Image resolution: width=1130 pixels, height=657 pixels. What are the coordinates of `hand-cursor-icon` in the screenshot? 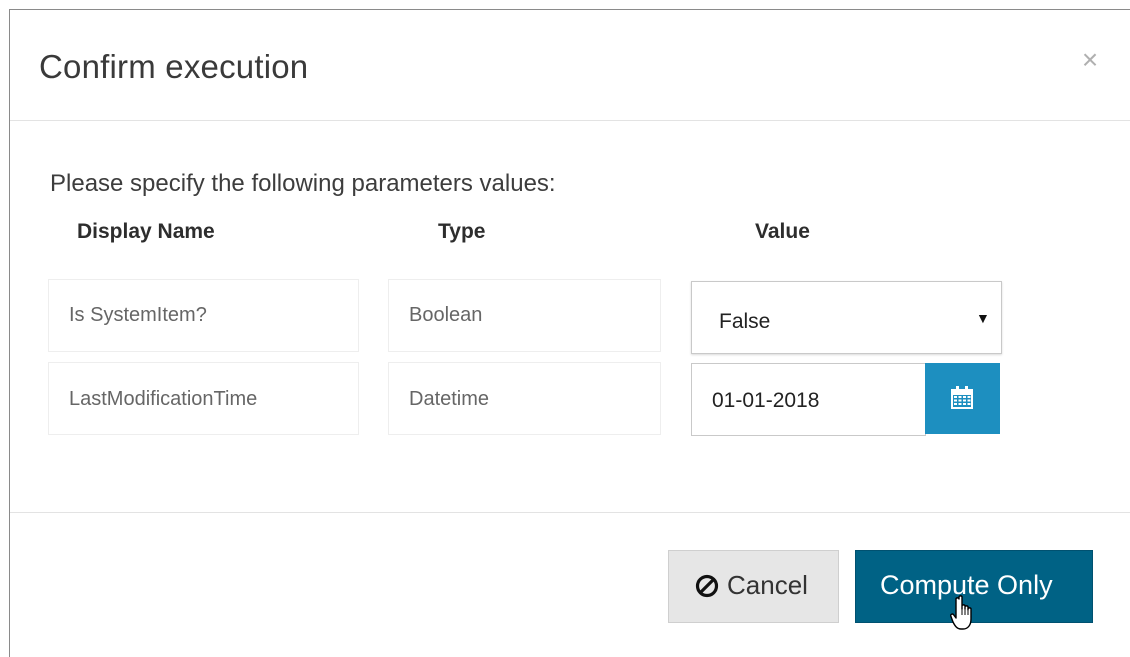 It's located at (961, 612).